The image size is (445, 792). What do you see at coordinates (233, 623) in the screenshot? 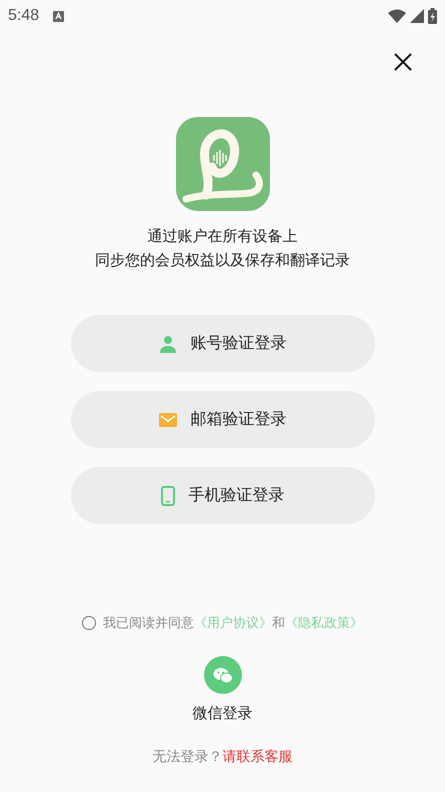
I see `agreement-text: 我已阅读并同意《用户协议》和《隐私政策》` at bounding box center [233, 623].